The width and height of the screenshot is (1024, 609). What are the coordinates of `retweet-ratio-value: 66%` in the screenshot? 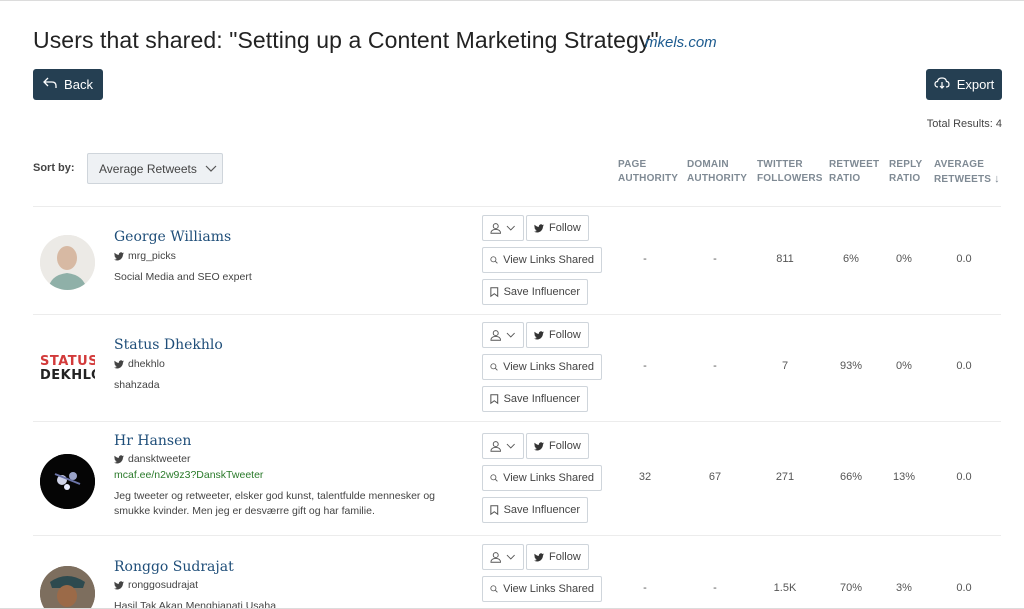 It's located at (851, 477).